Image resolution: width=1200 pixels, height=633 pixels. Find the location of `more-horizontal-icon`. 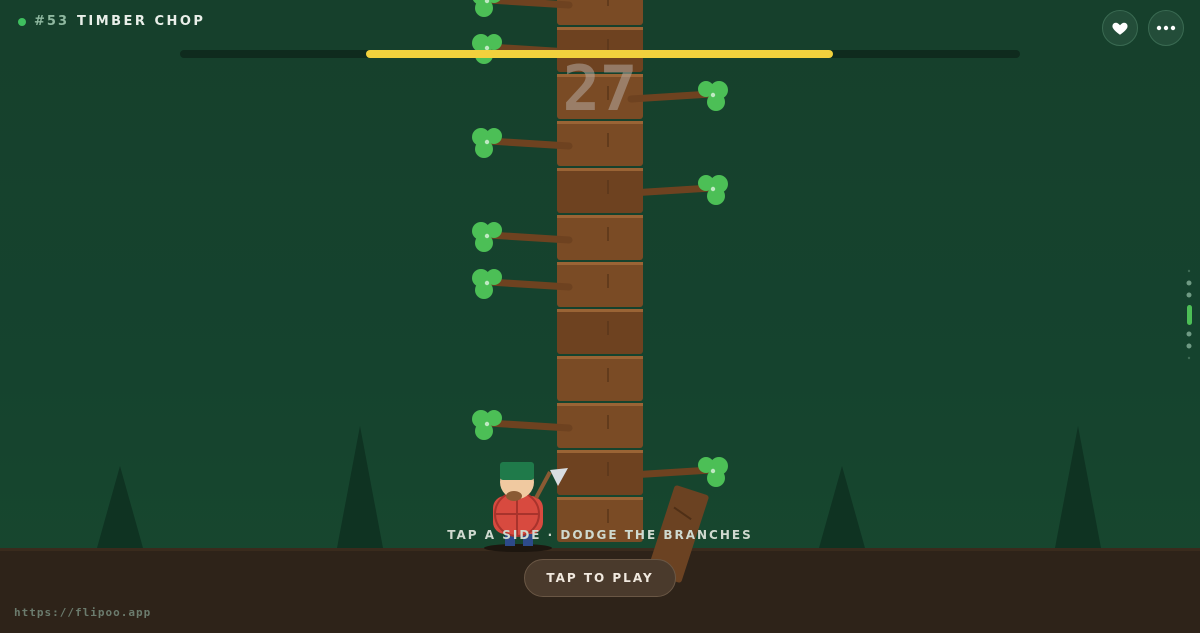

more-horizontal-icon is located at coordinates (1166, 28).